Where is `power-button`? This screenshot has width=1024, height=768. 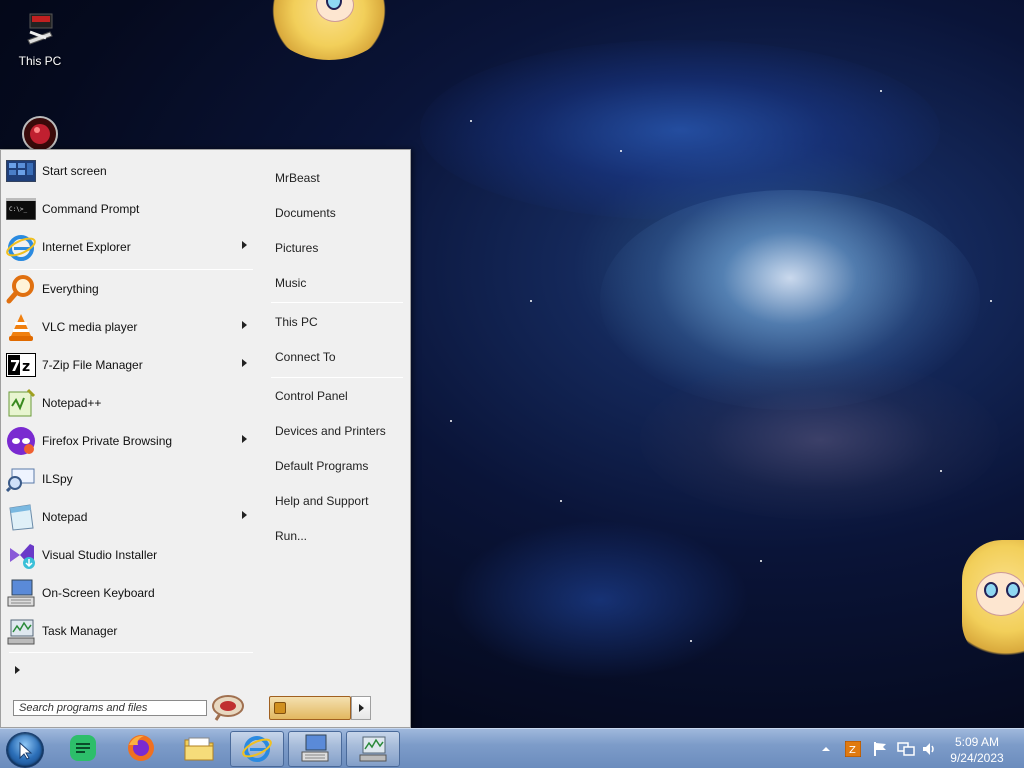 power-button is located at coordinates (310, 708).